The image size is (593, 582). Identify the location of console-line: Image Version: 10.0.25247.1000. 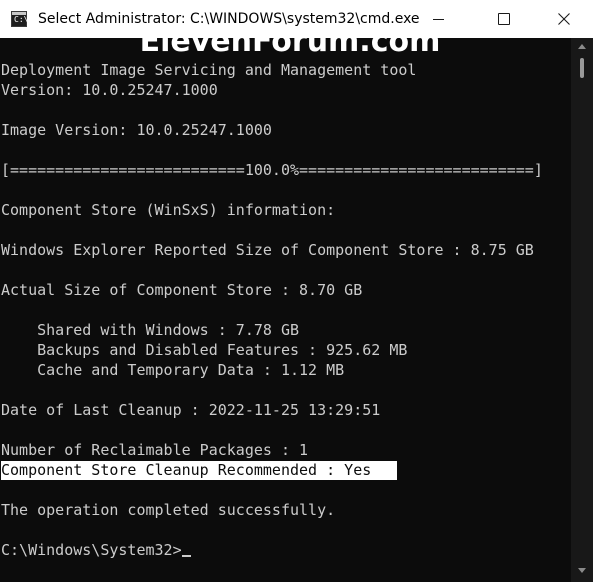
(136, 130).